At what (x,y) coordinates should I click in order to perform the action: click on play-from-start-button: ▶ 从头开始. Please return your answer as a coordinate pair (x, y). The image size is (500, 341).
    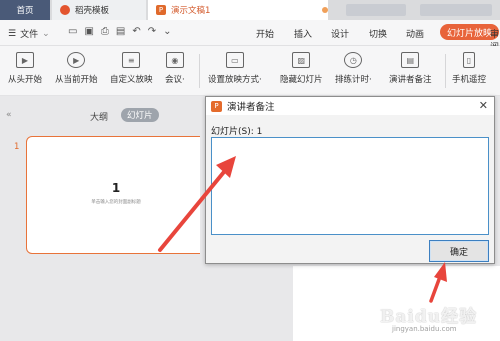
    Looking at the image, I should click on (25, 68).